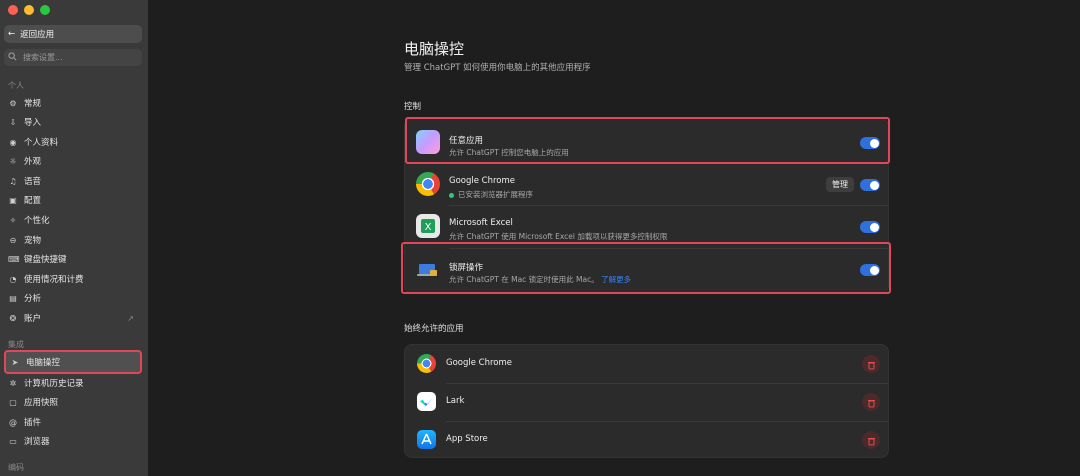 The width and height of the screenshot is (1080, 476). What do you see at coordinates (13, 142) in the screenshot?
I see `person-icon: ◉` at bounding box center [13, 142].